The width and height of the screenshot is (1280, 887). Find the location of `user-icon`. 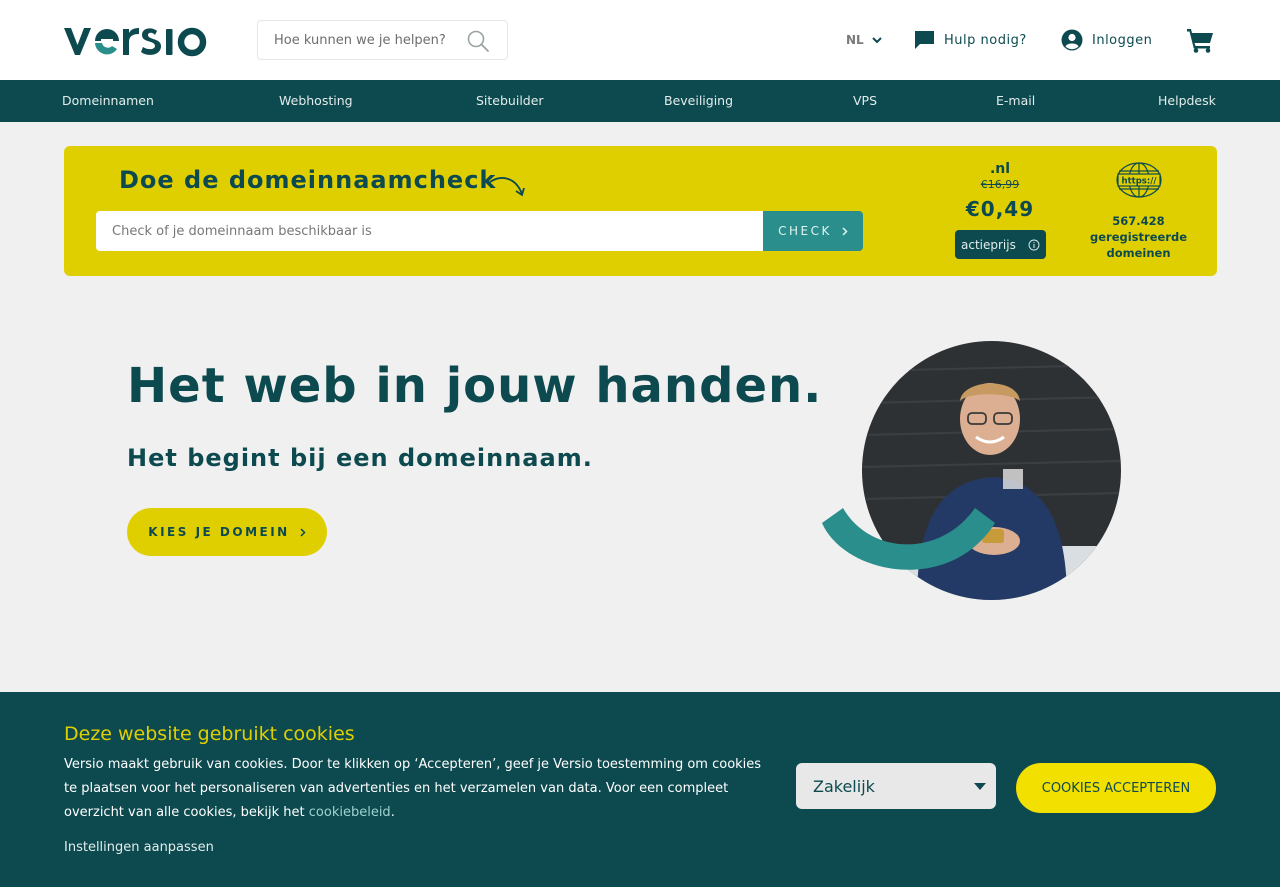

user-icon is located at coordinates (1072, 40).